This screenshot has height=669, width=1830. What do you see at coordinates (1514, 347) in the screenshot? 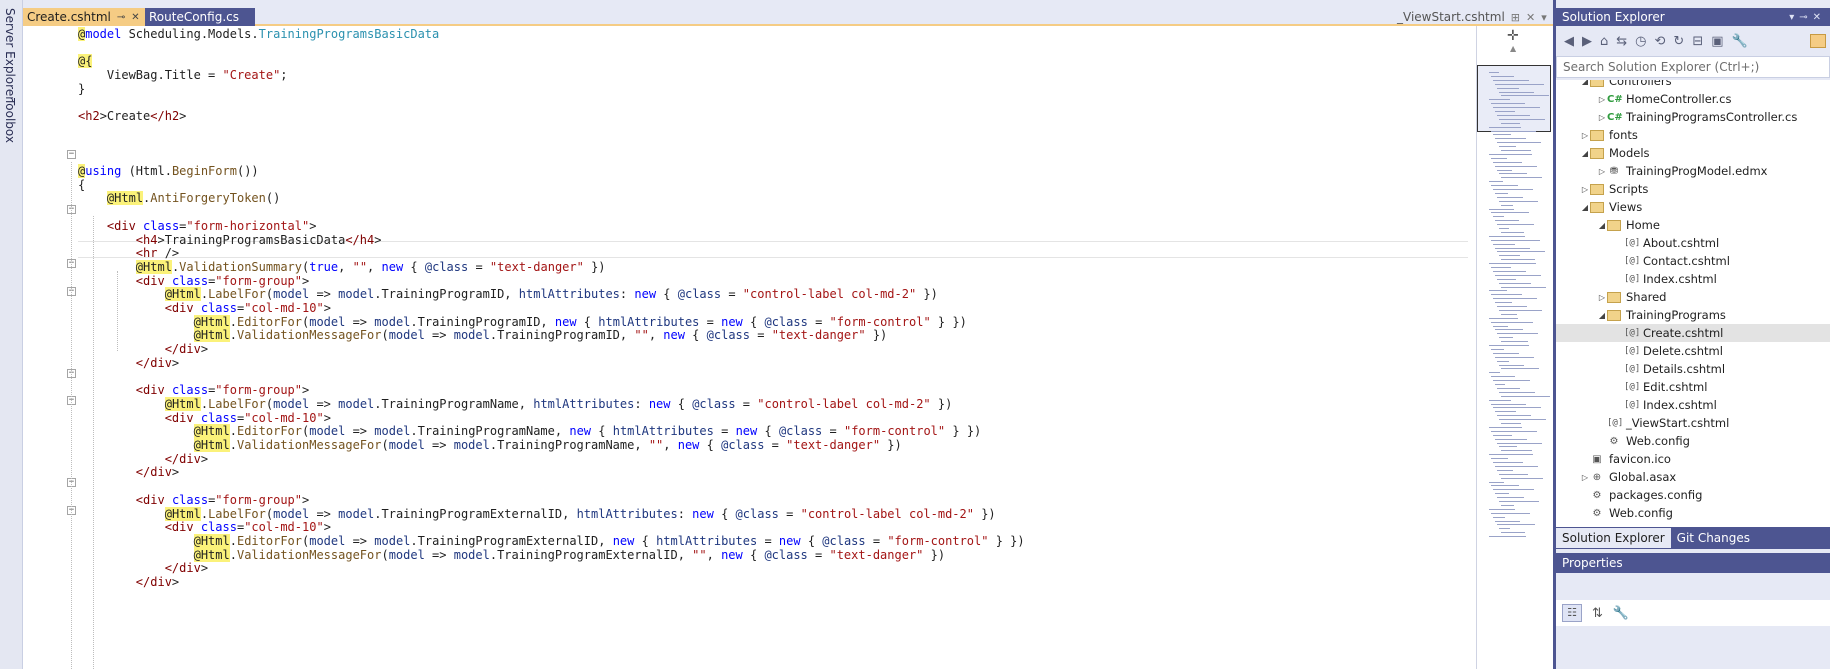
I see `editor-minimap-scrollbar: ✛ ▲` at bounding box center [1514, 347].